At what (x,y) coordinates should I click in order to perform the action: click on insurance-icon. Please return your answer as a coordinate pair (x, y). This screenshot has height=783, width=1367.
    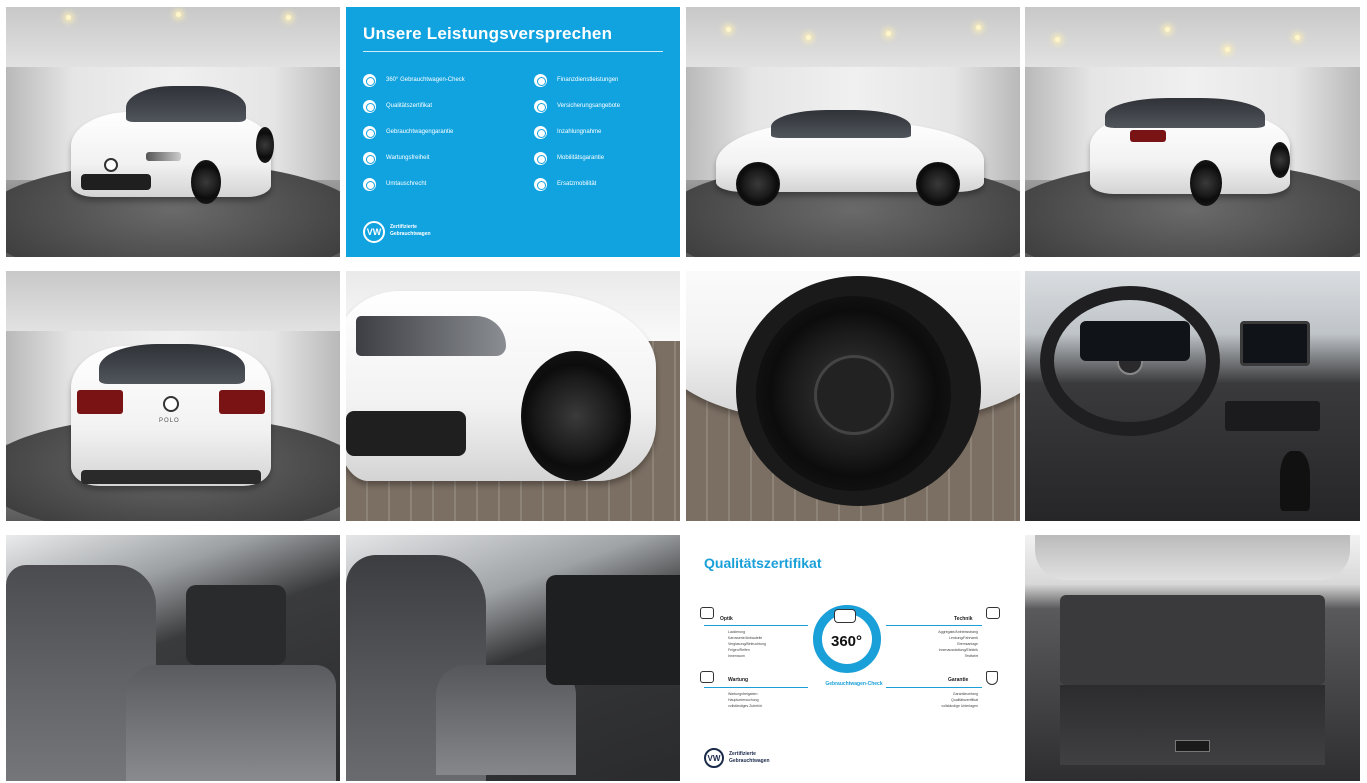
    Looking at the image, I should click on (540, 106).